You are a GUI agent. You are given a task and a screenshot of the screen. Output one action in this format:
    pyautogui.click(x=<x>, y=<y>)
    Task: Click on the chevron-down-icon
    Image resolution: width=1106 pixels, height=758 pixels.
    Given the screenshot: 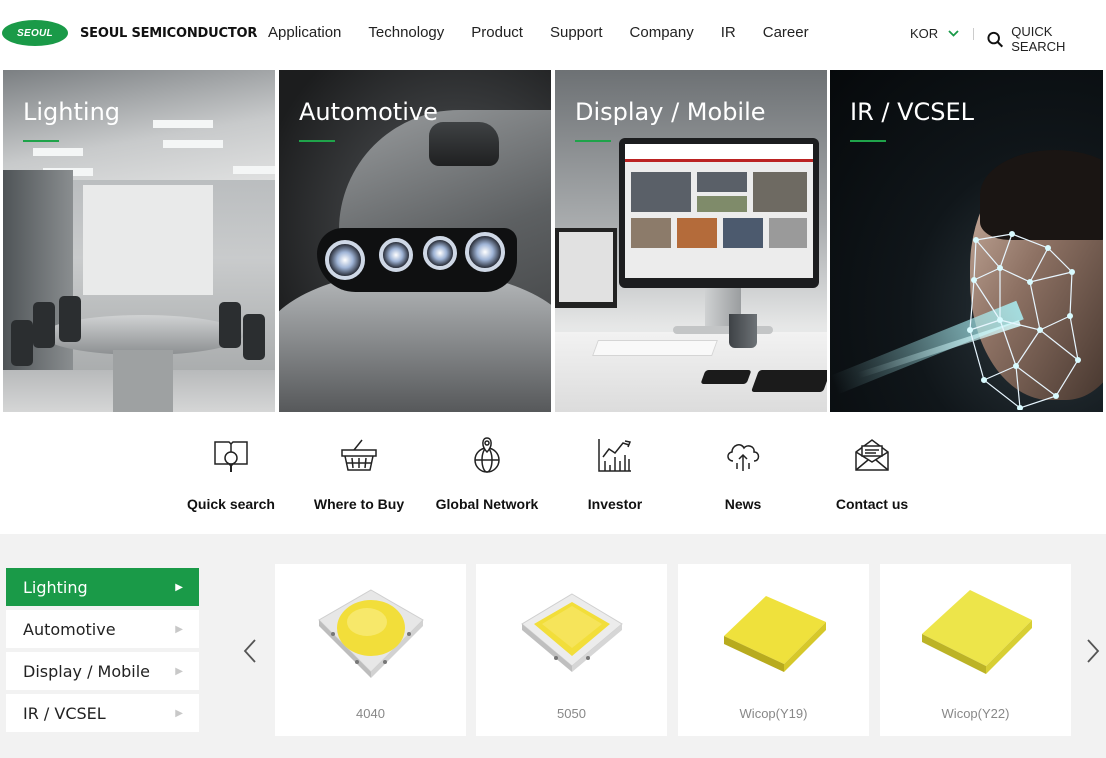 What is the action you would take?
    pyautogui.click(x=953, y=34)
    